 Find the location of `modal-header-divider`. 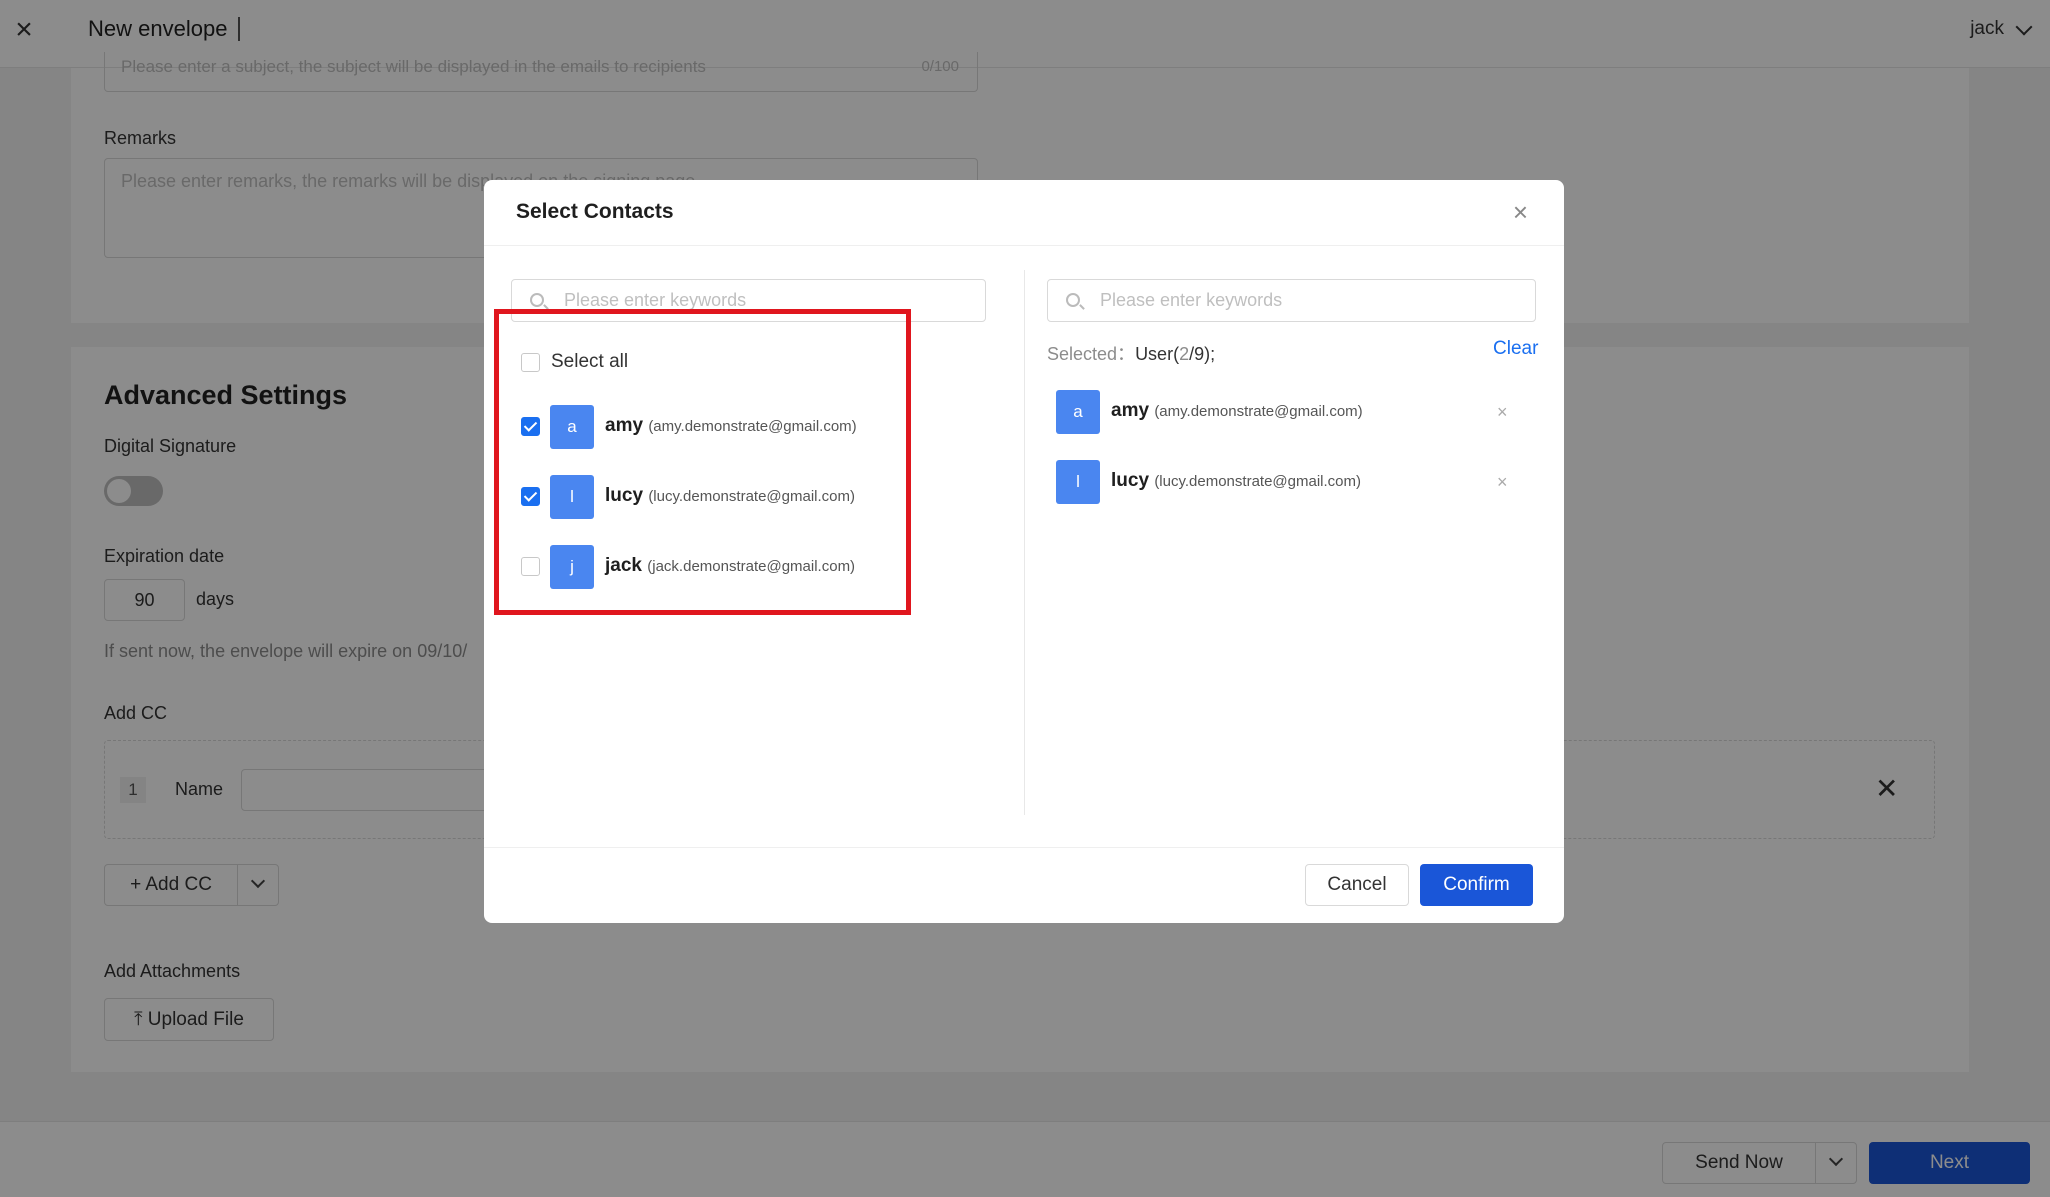

modal-header-divider is located at coordinates (1024, 245).